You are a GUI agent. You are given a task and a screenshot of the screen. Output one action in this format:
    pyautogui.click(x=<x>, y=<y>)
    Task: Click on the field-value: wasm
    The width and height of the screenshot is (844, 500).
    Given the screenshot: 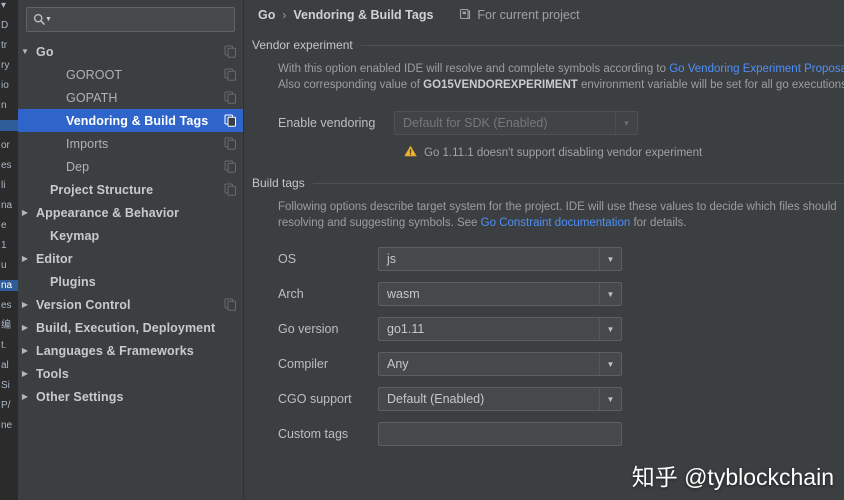 What is the action you would take?
    pyautogui.click(x=403, y=294)
    